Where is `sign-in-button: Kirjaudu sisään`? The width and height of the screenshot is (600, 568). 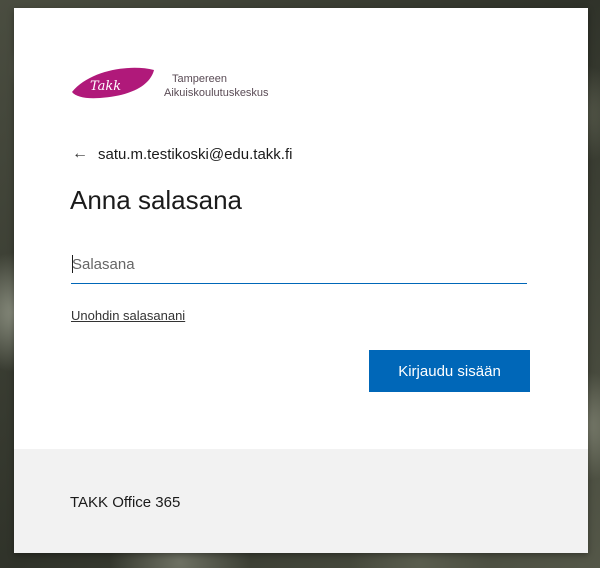 sign-in-button: Kirjaudu sisään is located at coordinates (449, 371).